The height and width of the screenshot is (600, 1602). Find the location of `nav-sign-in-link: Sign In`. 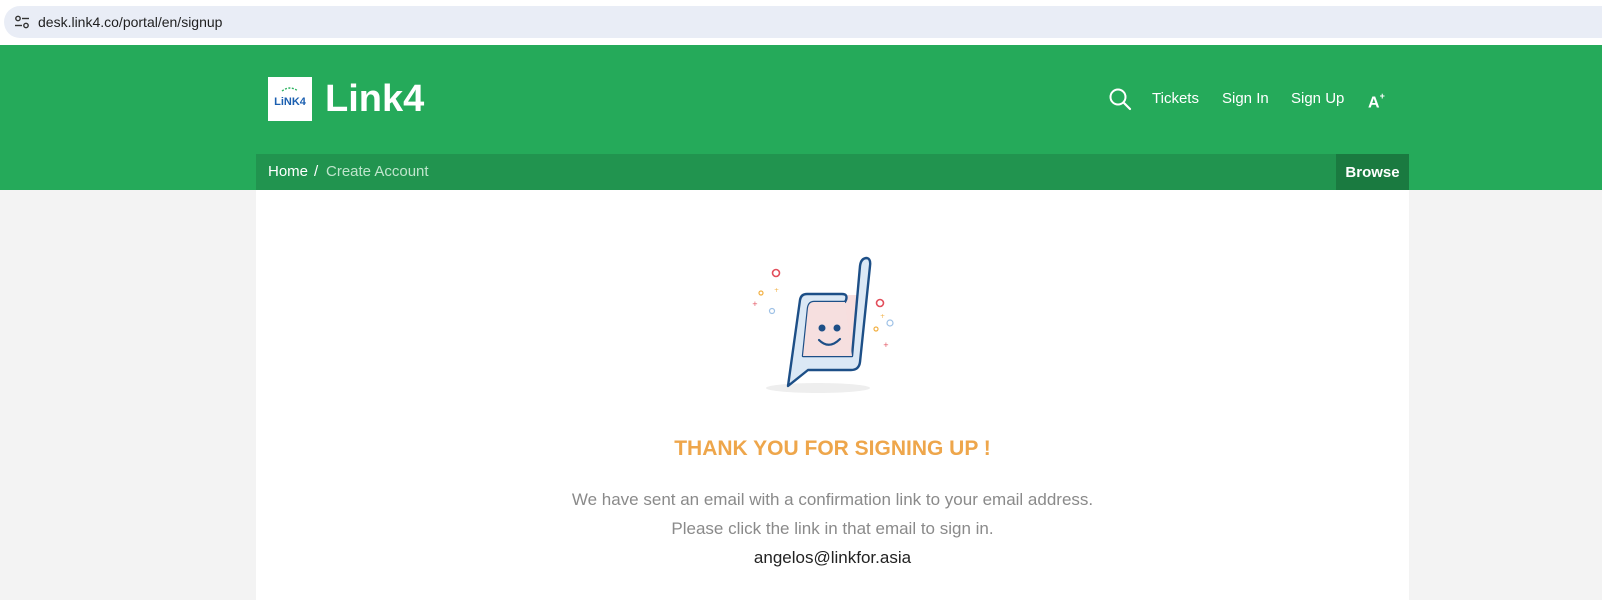

nav-sign-in-link: Sign In is located at coordinates (1245, 99).